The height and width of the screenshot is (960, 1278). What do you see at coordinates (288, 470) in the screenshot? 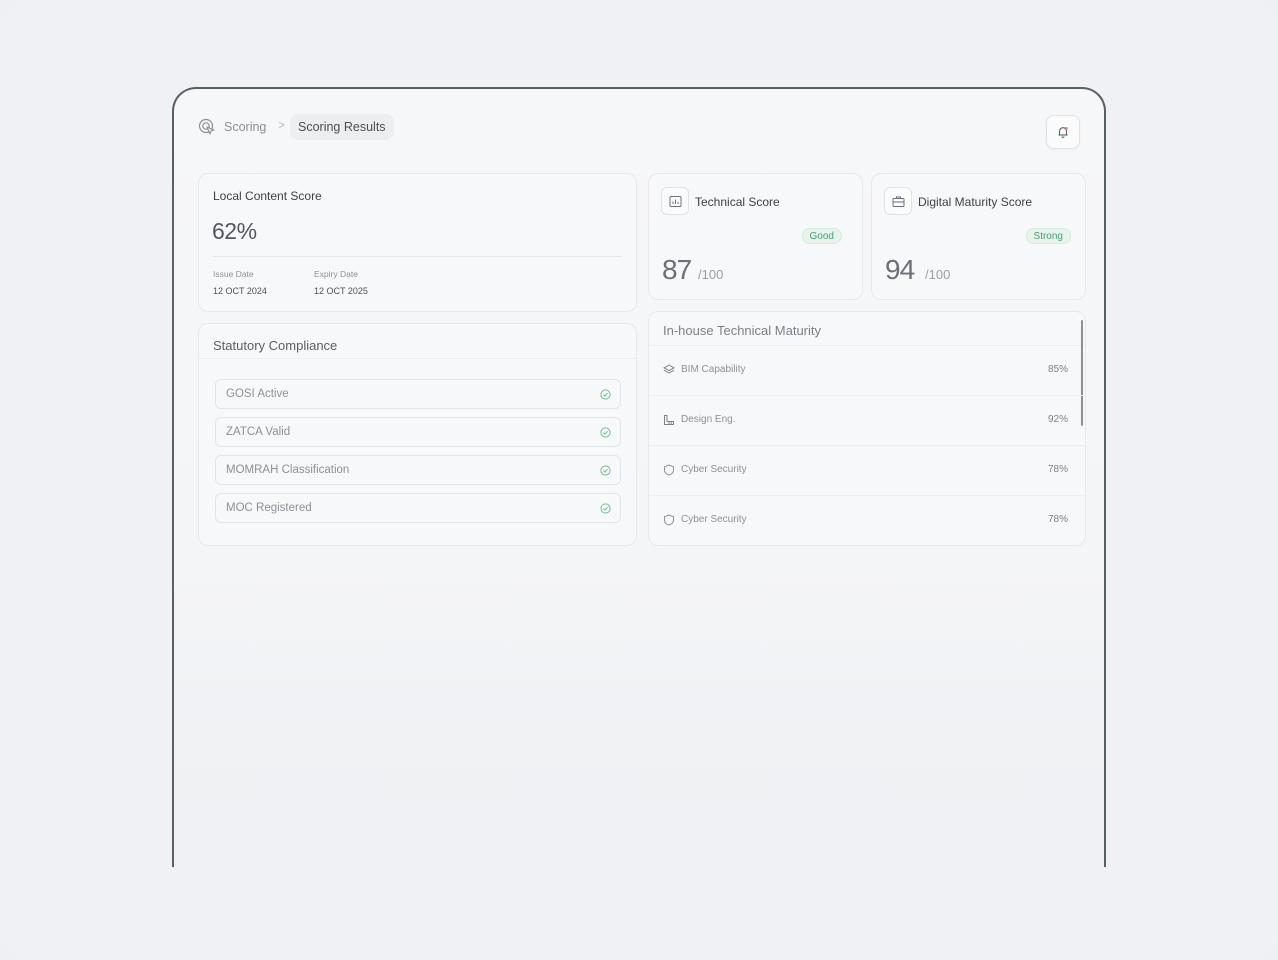
I see `compliance-item-label: MOMRAH Classification` at bounding box center [288, 470].